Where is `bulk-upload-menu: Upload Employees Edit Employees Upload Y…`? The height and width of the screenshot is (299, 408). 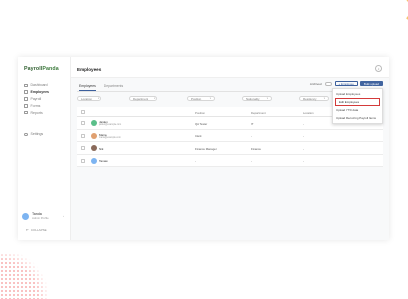
bulk-upload-menu: Upload Employees Edit Employees Upload Y… is located at coordinates (357, 106).